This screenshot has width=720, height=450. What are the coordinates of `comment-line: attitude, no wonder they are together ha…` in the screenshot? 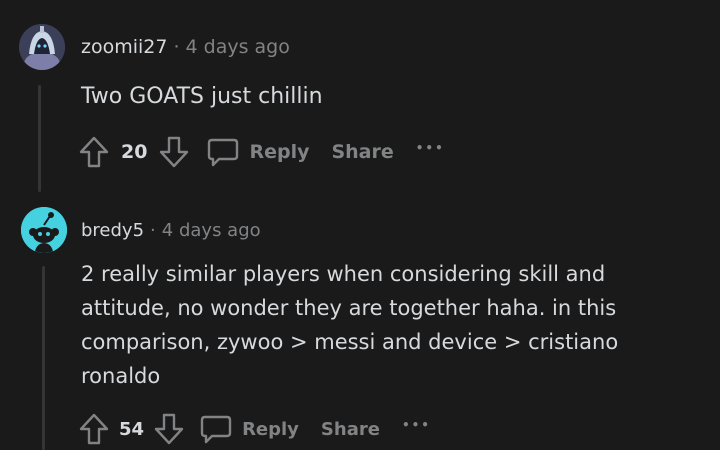 It's located at (349, 308).